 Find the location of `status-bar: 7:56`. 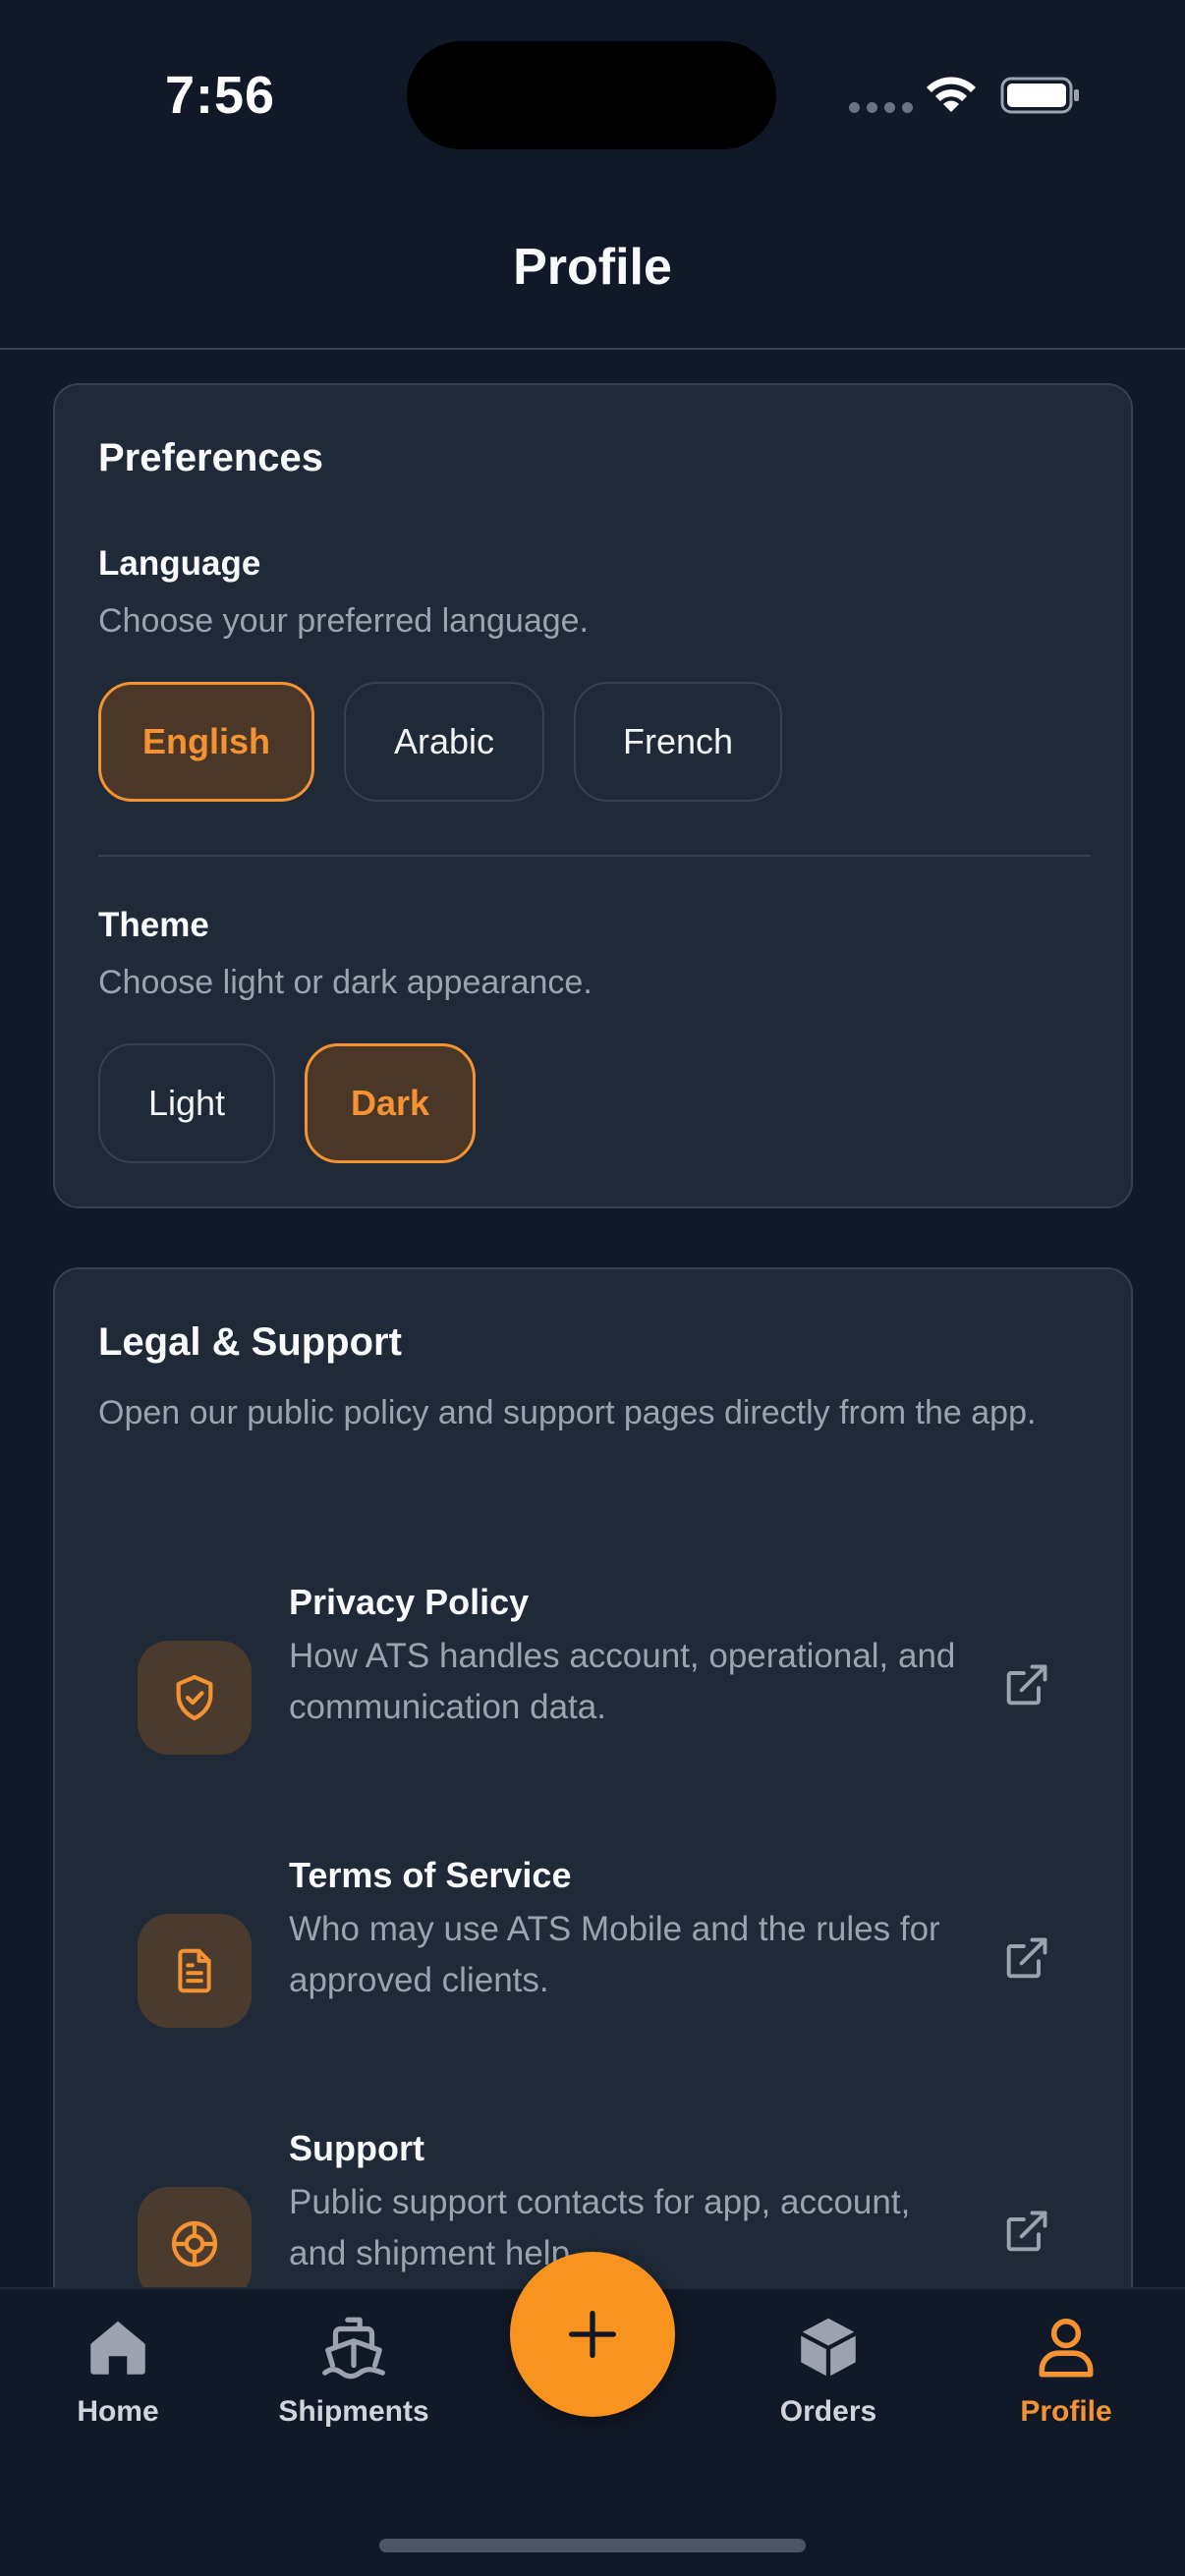

status-bar: 7:56 is located at coordinates (592, 93).